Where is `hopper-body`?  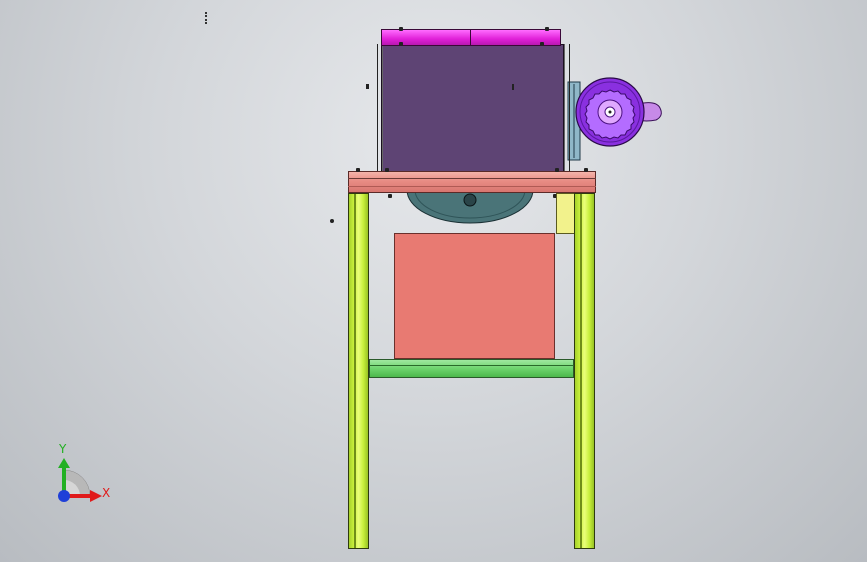 hopper-body is located at coordinates (472, 108).